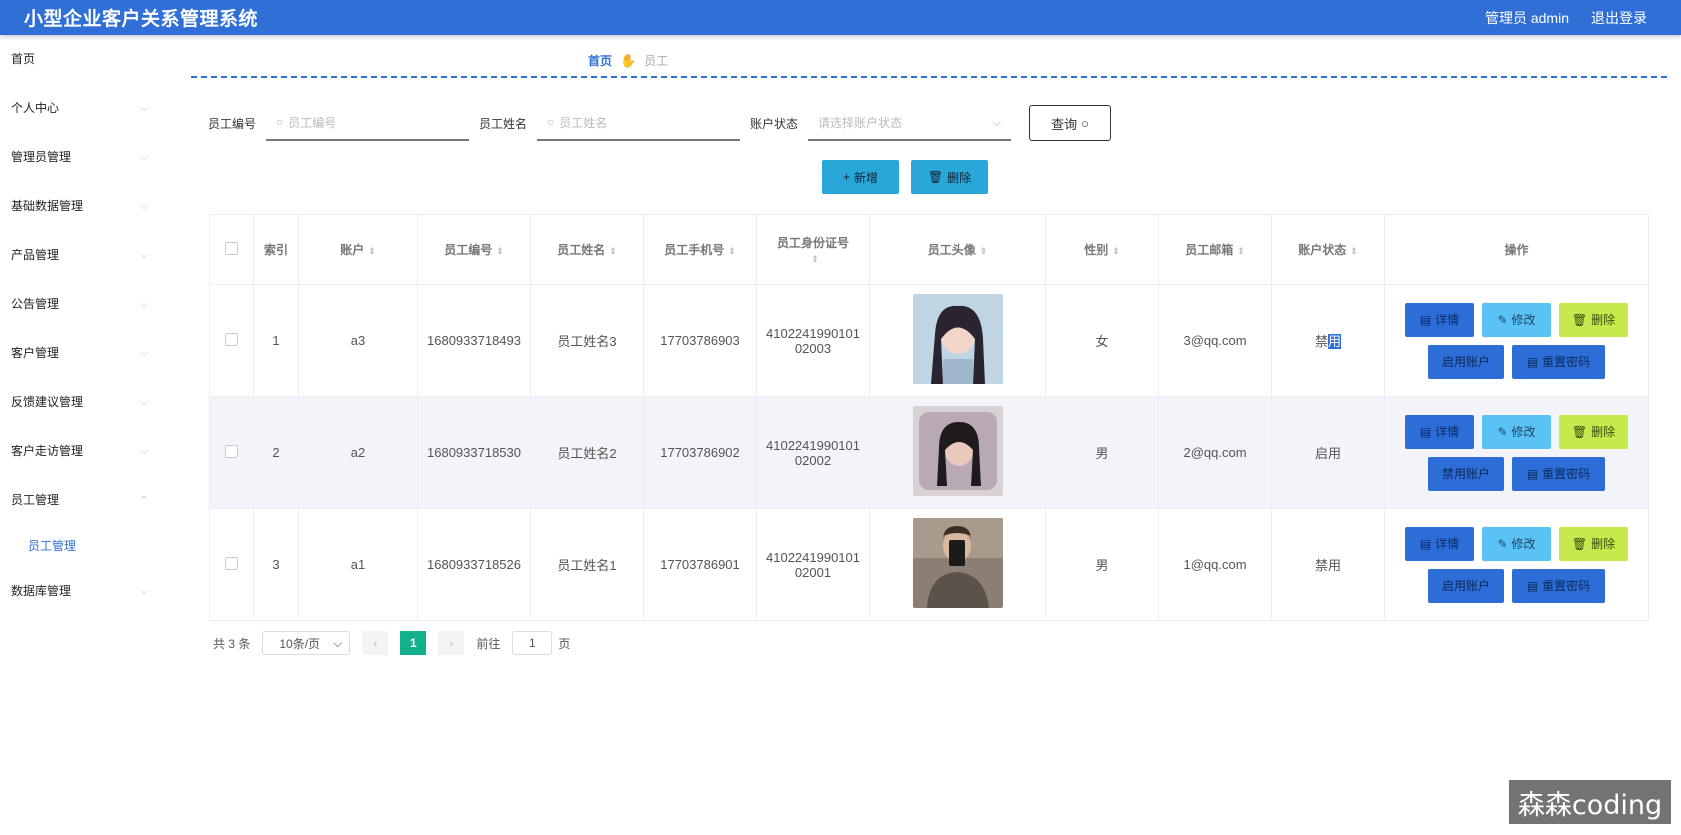  I want to click on cell-account: a3, so click(358, 340).